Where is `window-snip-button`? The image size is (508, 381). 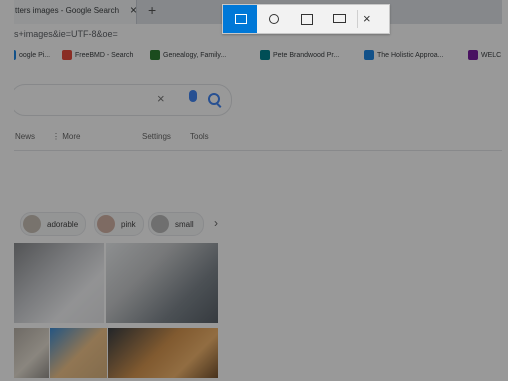 window-snip-button is located at coordinates (306, 19).